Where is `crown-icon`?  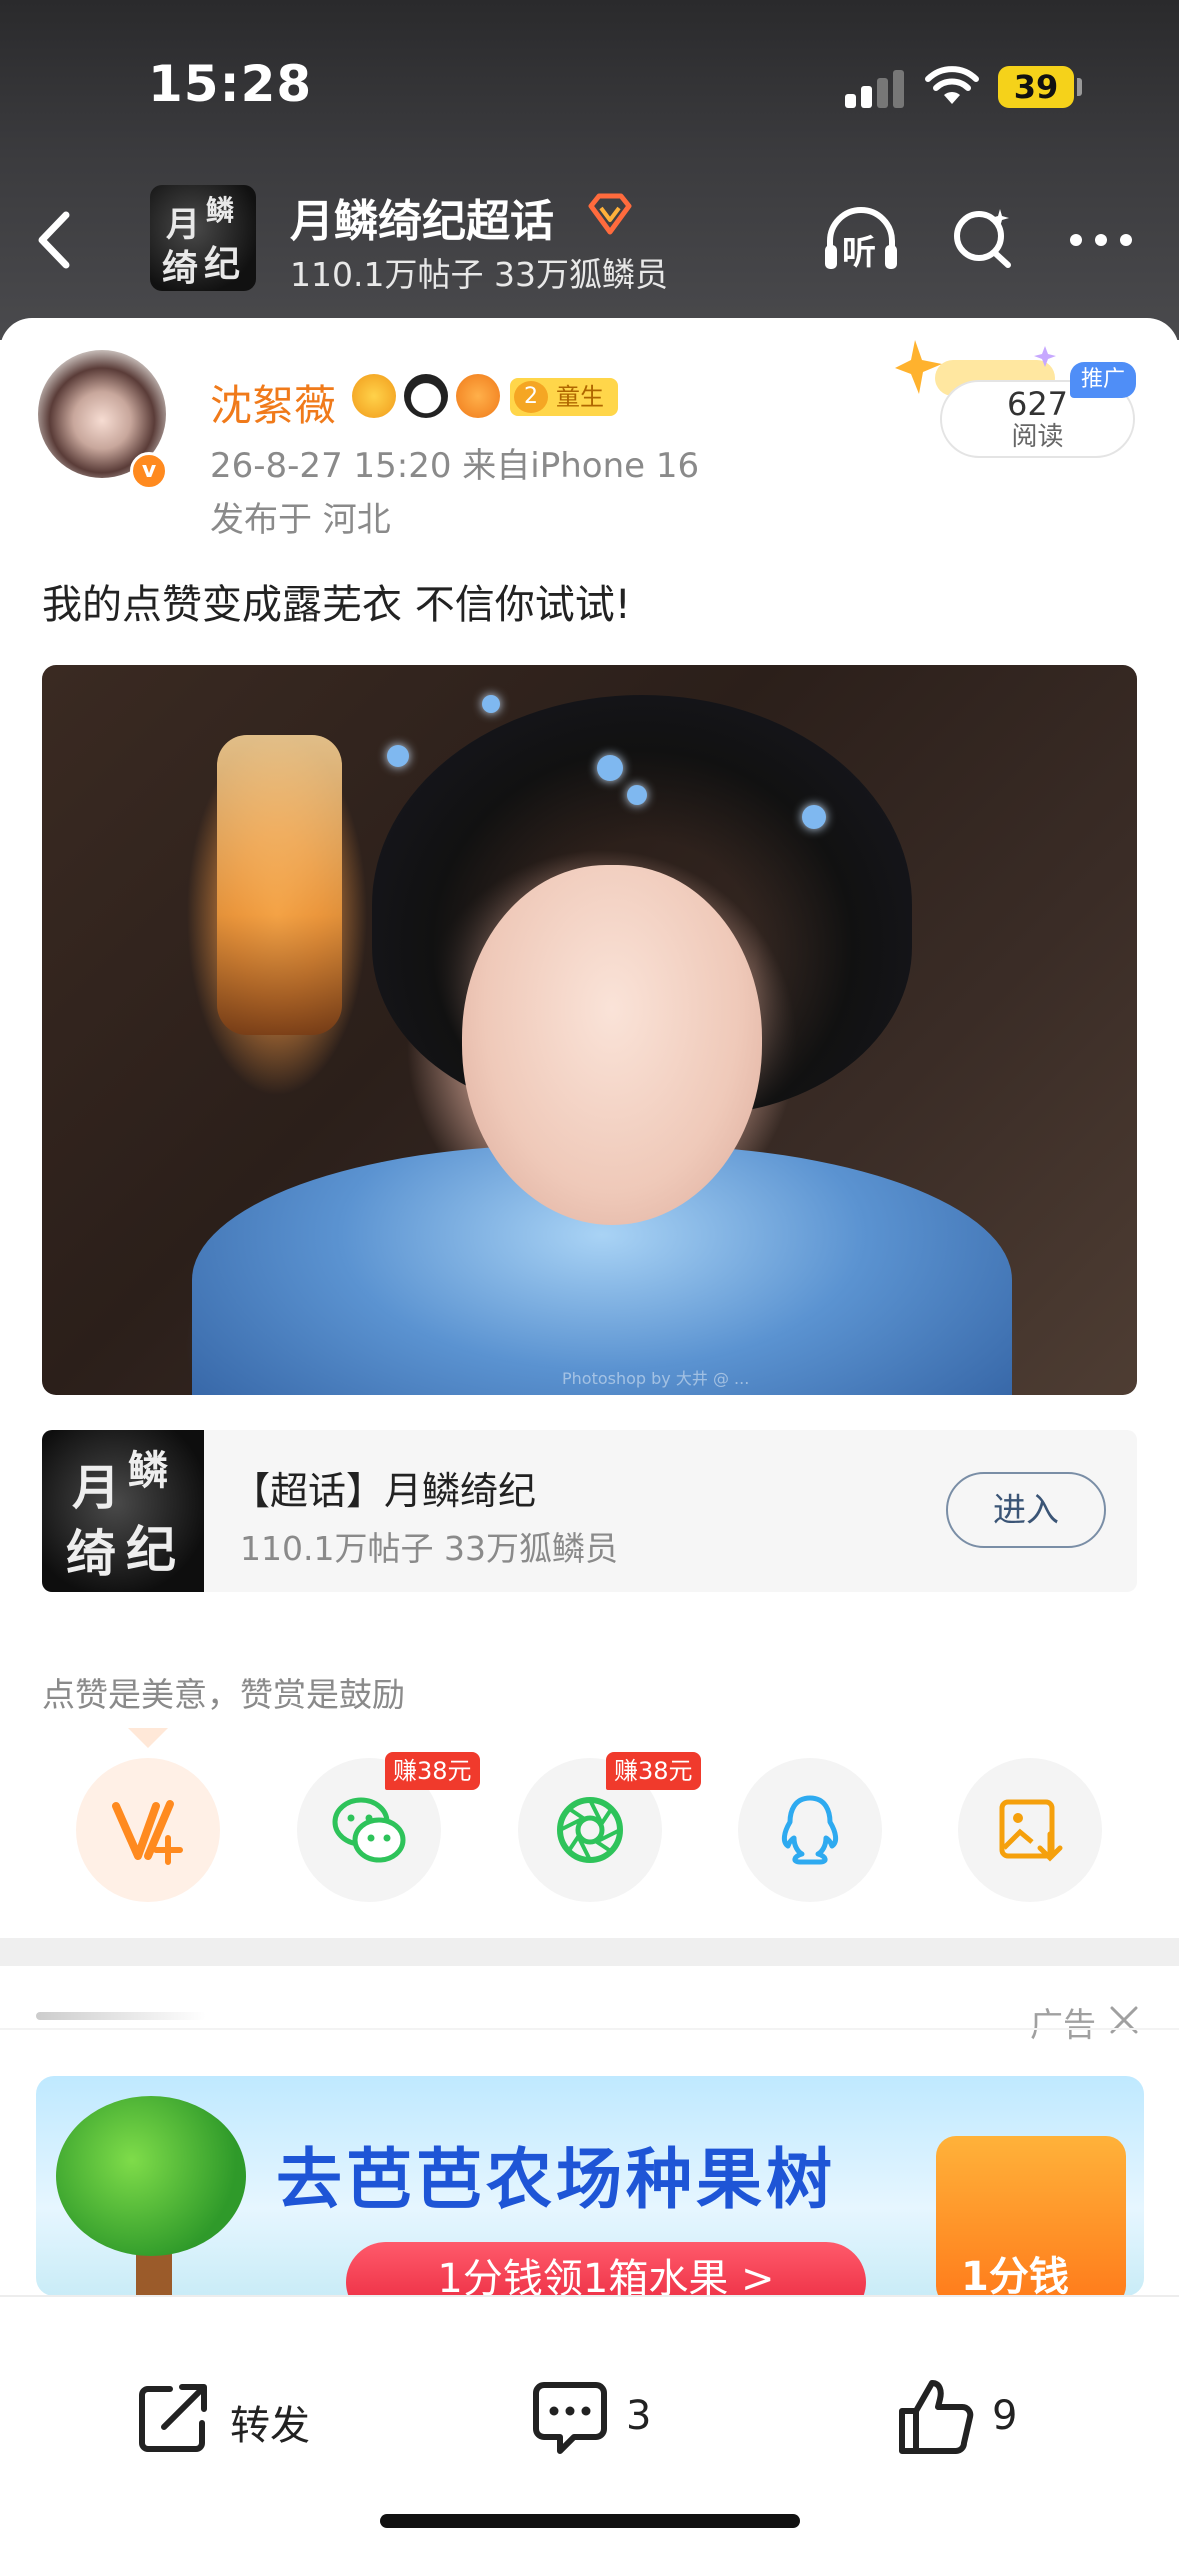
crown-icon is located at coordinates (374, 396).